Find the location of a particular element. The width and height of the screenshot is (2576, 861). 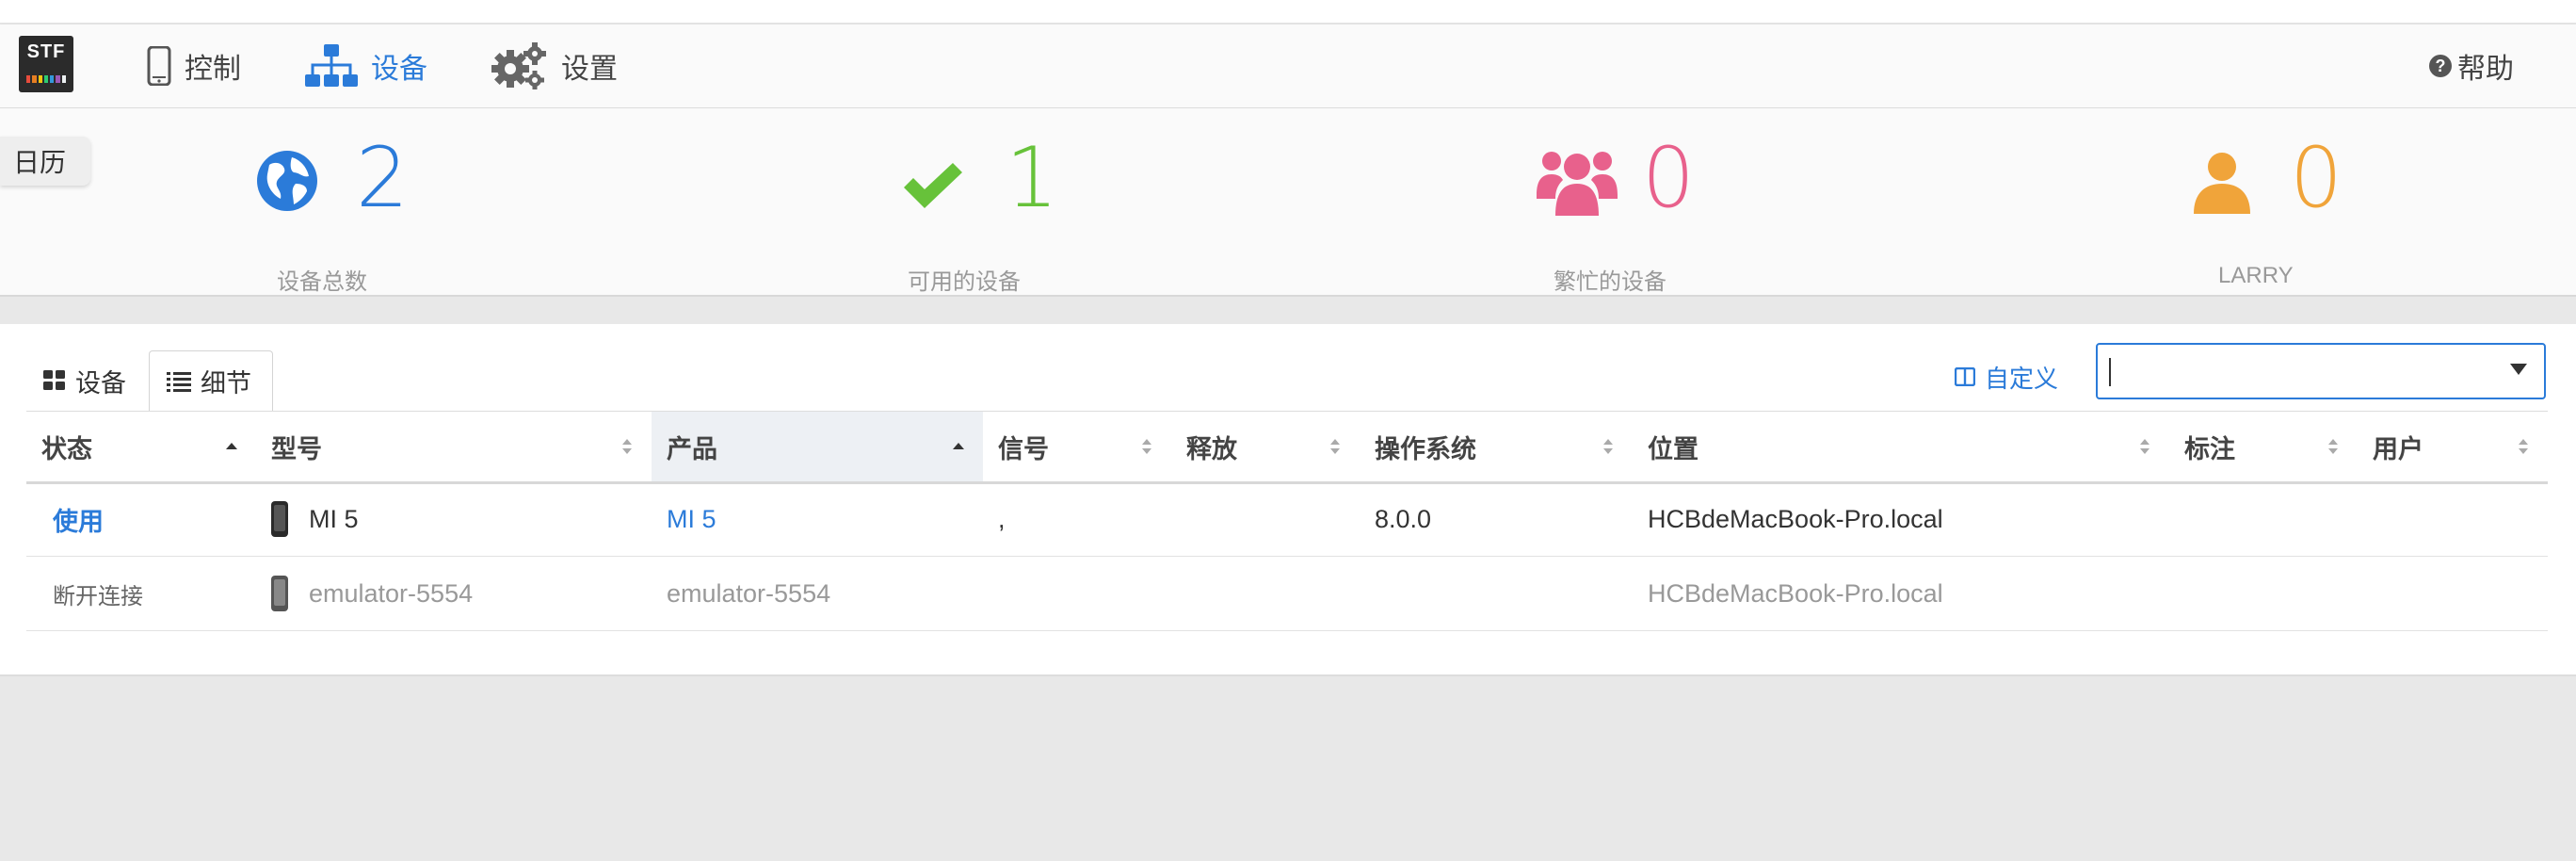

stat-busy-caption: 繁忙的设备 is located at coordinates (1610, 282).